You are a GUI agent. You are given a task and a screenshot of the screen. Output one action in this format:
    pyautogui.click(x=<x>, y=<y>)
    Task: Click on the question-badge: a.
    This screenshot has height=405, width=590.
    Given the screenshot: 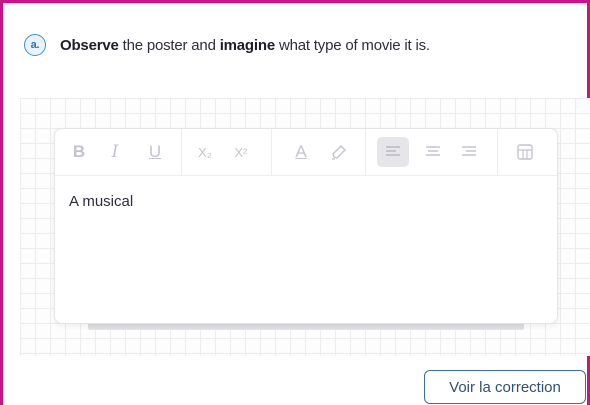 What is the action you would take?
    pyautogui.click(x=35, y=45)
    